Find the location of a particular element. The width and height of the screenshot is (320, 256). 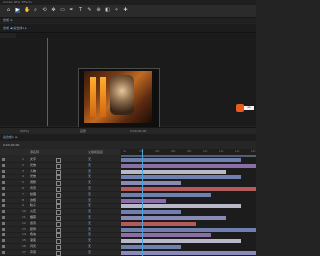

pen-icon: ✒ is located at coordinates (71, 10).